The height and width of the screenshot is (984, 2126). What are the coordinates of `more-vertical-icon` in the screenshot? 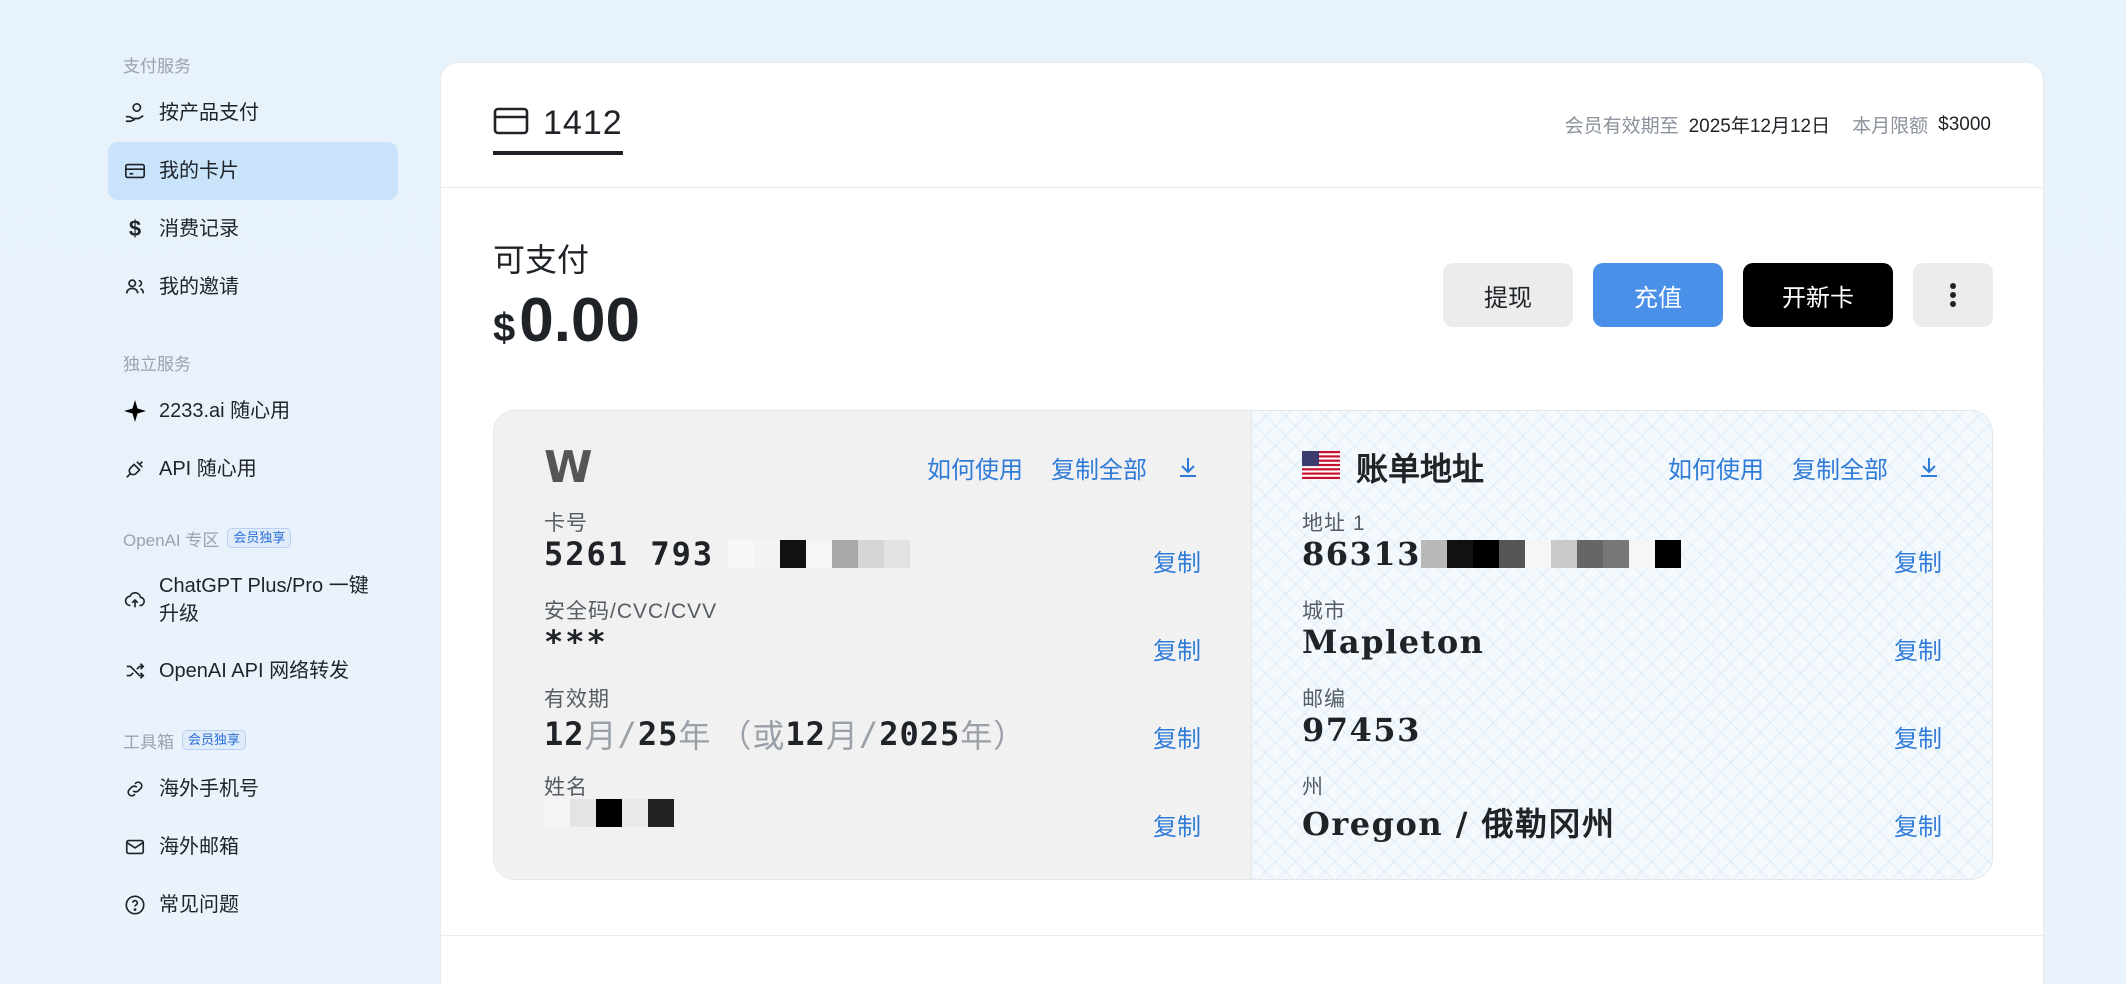 It's located at (1953, 295).